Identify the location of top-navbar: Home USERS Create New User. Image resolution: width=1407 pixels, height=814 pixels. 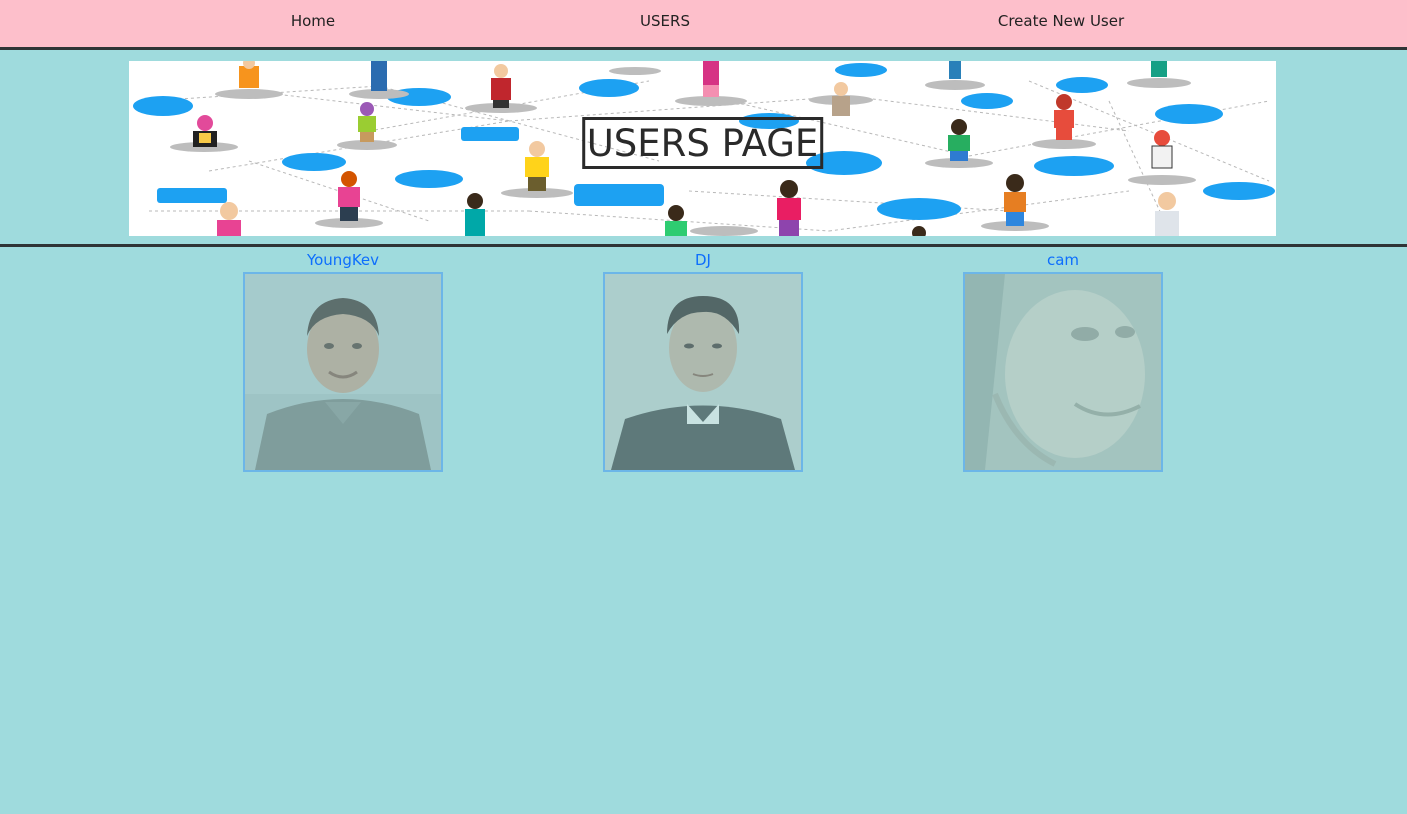
(703, 25).